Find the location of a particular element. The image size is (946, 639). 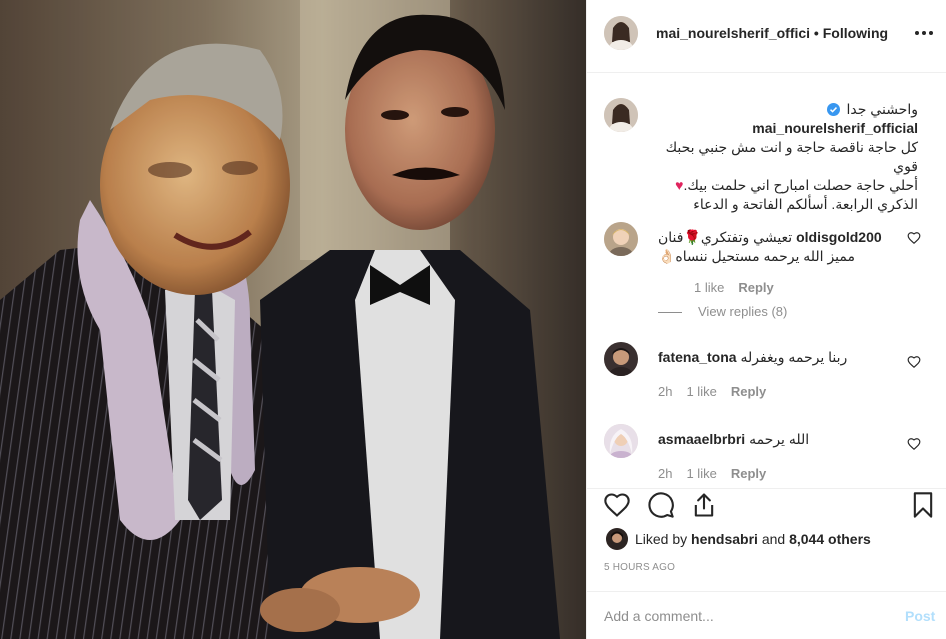

likes-count-button: 8,044 others is located at coordinates (830, 539).